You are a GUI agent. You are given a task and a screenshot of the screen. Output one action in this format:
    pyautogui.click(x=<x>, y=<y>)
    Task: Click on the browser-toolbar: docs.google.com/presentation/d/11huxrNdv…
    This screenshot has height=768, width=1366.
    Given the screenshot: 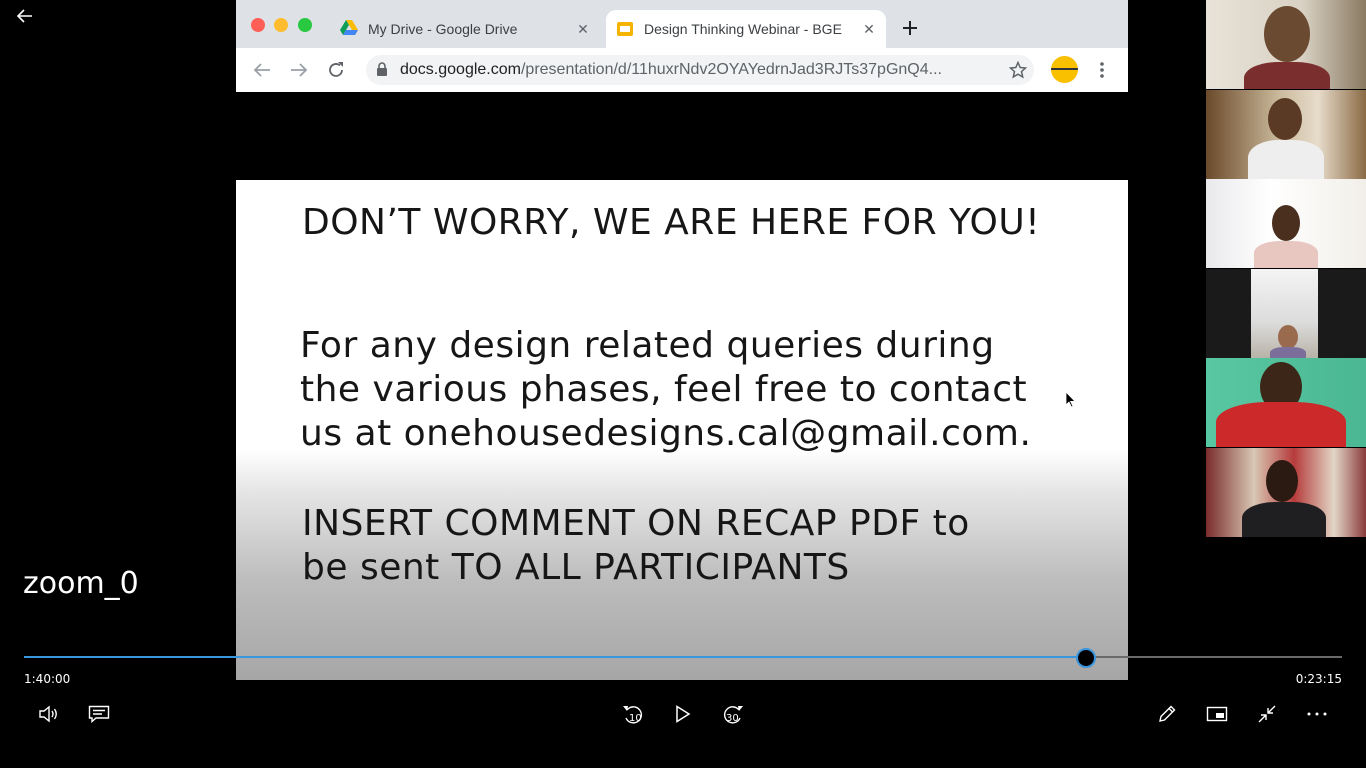 What is the action you would take?
    pyautogui.click(x=682, y=70)
    